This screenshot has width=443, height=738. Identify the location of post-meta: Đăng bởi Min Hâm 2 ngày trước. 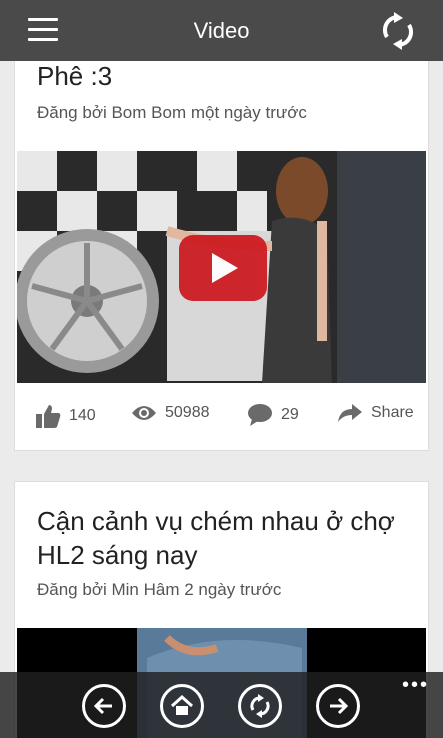
(159, 589).